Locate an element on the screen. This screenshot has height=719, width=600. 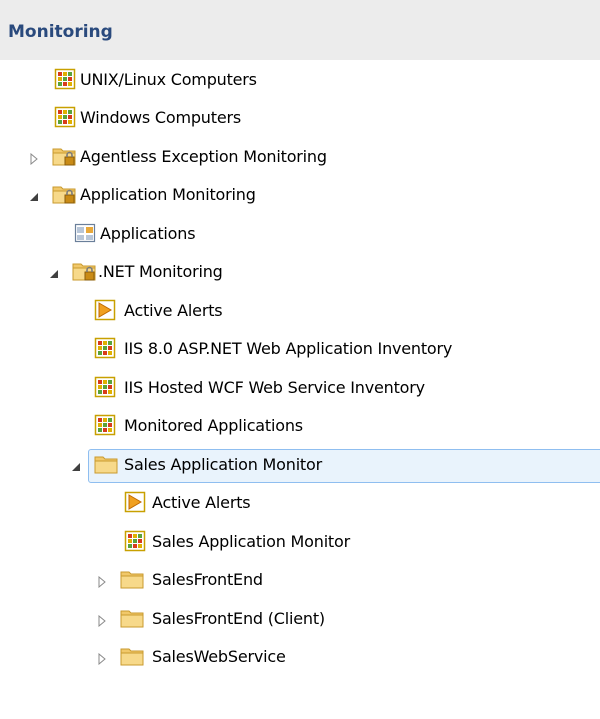
tree-item-monitored-applications: Monitored Applications is located at coordinates (300, 425).